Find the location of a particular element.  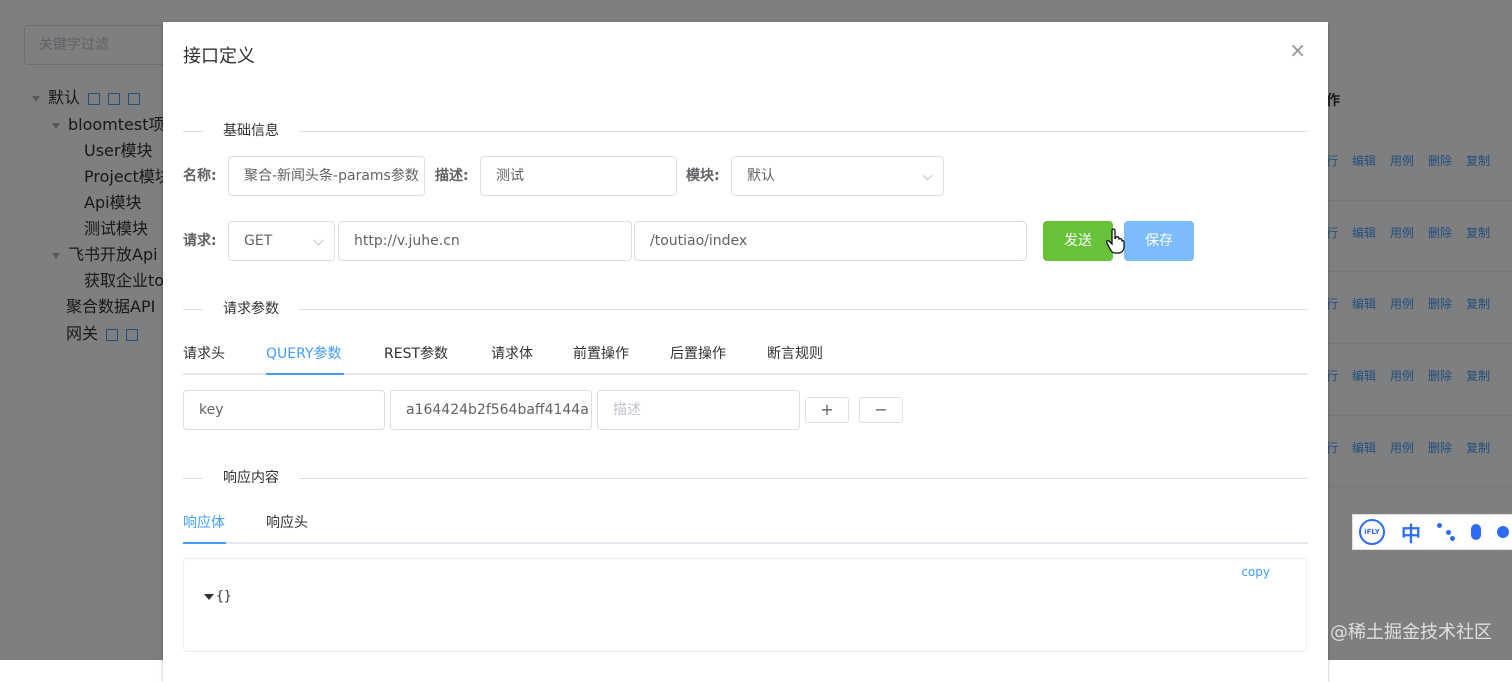

module-select: 默认 is located at coordinates (837, 176).